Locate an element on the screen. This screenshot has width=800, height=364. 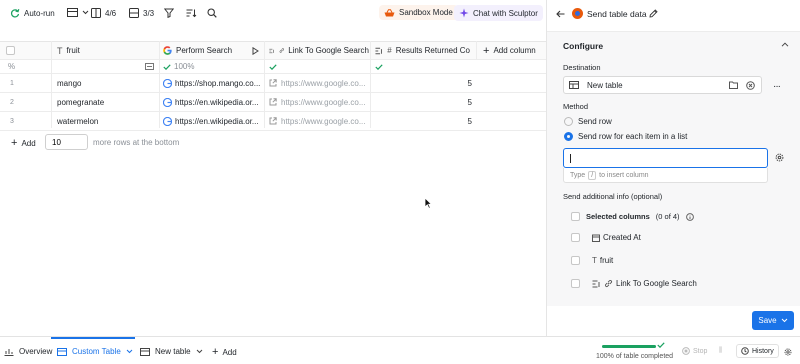
play-icon is located at coordinates (255, 50).